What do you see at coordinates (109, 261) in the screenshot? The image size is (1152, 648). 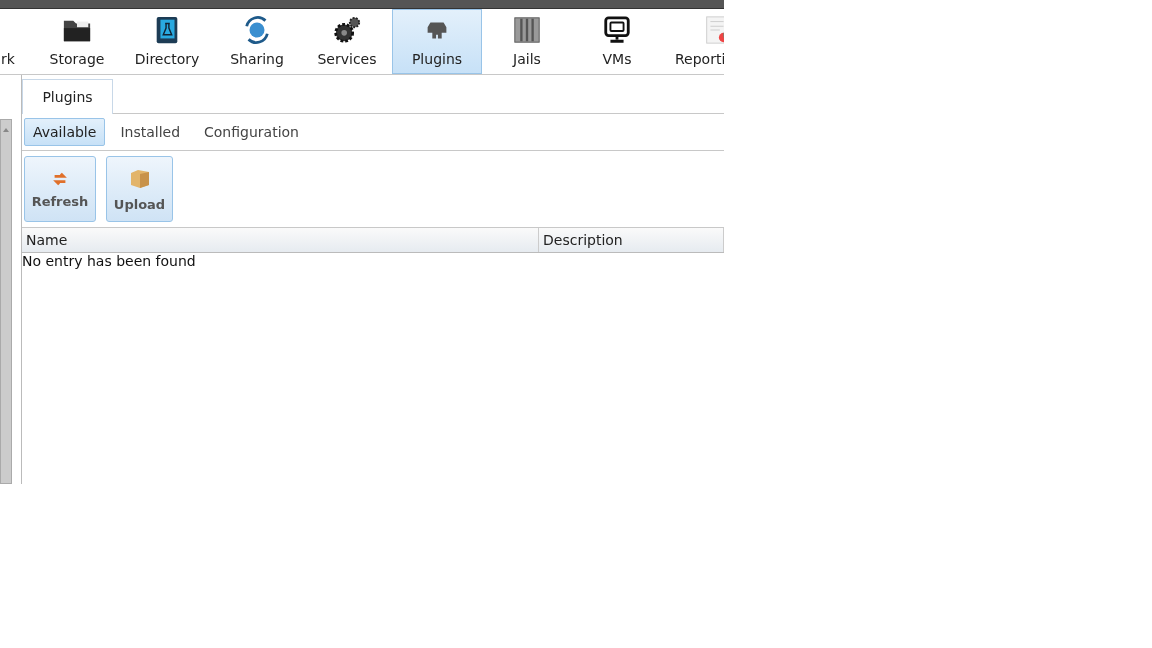 I see `empty-message: No entry has been found` at bounding box center [109, 261].